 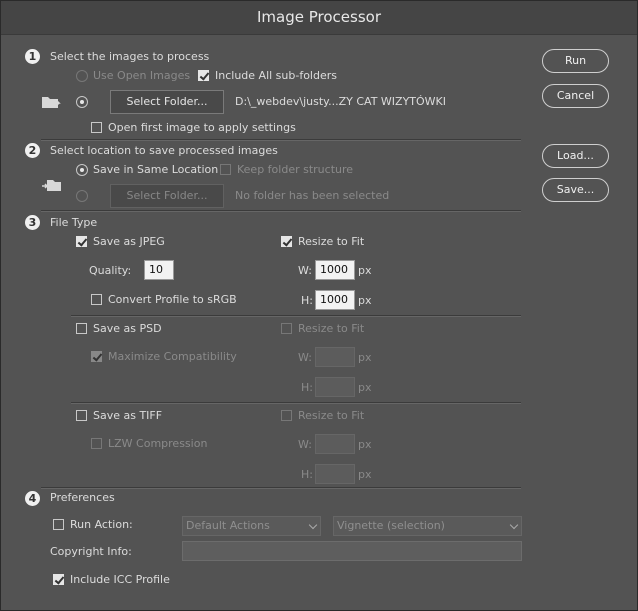 I want to click on save-same-location-radio, so click(x=82, y=170).